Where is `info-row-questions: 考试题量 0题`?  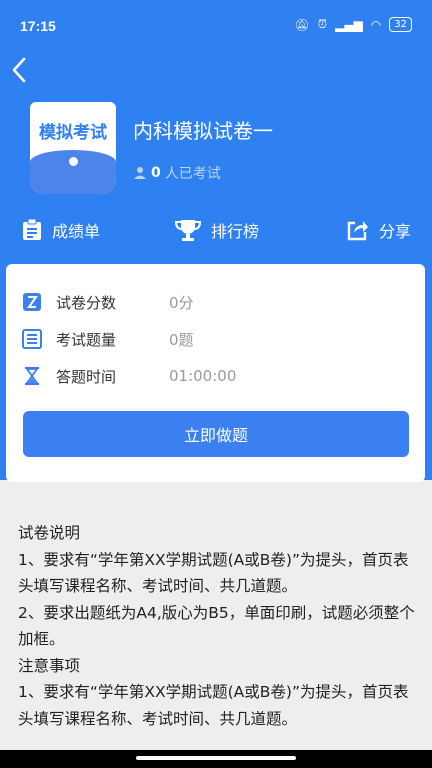 info-row-questions: 考试题量 0题 is located at coordinates (202, 339).